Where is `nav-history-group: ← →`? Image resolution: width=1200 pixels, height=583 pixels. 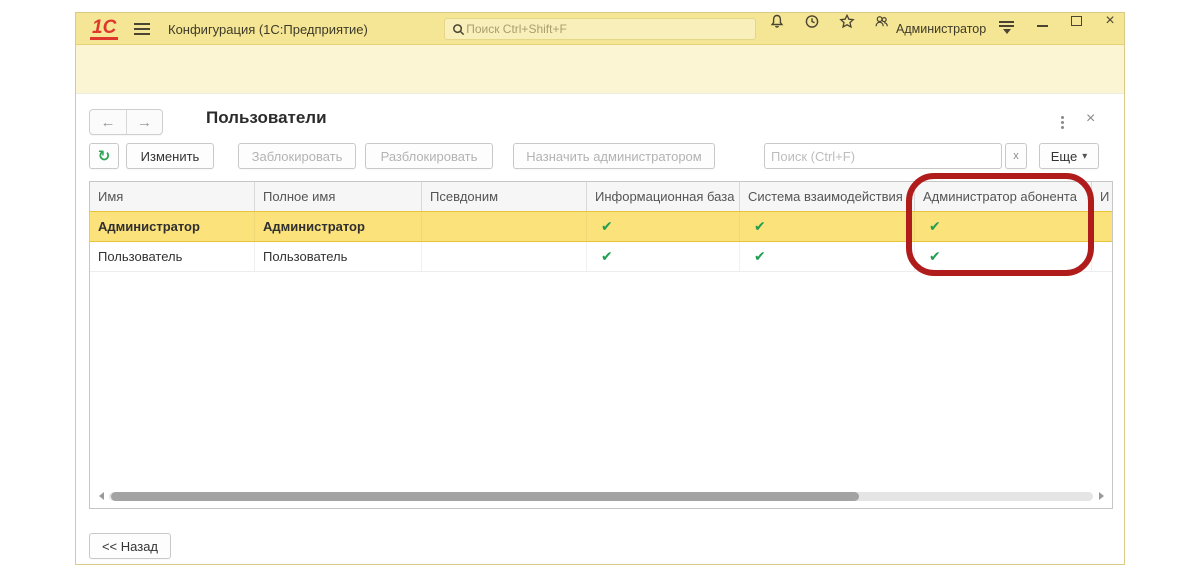 nav-history-group: ← → is located at coordinates (126, 122).